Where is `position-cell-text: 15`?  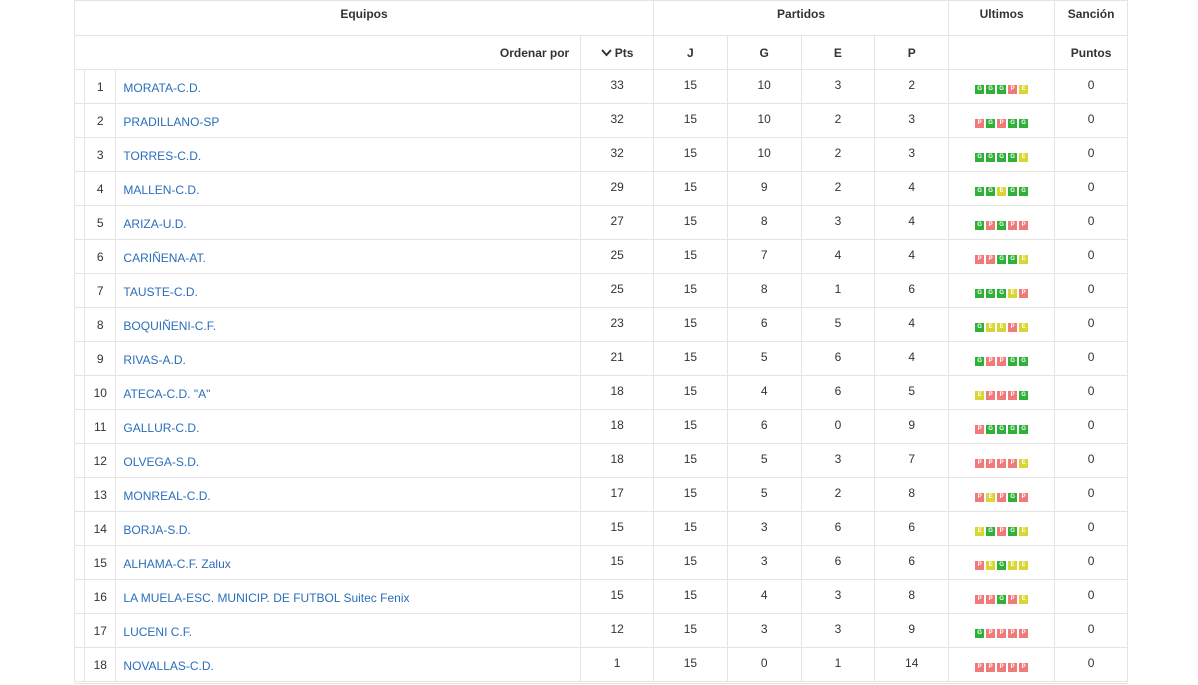
position-cell-text: 15 is located at coordinates (100, 562).